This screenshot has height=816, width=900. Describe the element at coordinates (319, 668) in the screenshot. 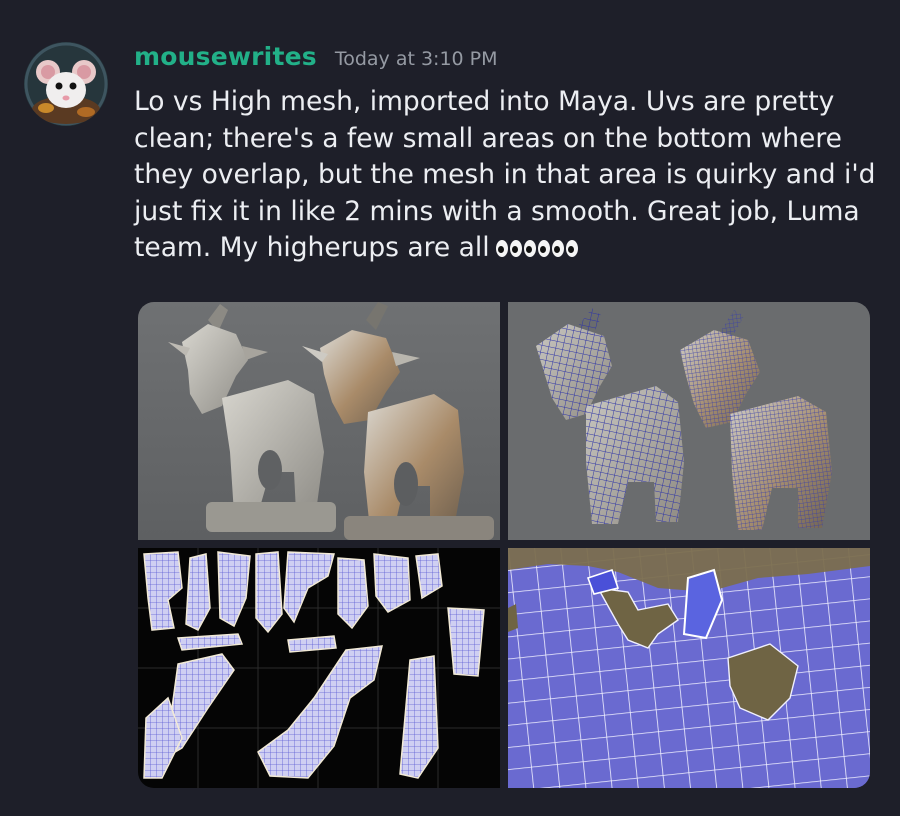

I see `uv-layout-image` at that location.